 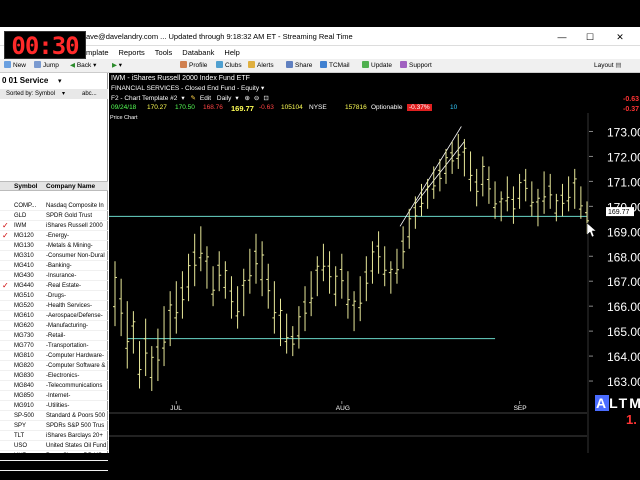 What do you see at coordinates (231, 52) in the screenshot?
I see `menu-help: Help` at bounding box center [231, 52].